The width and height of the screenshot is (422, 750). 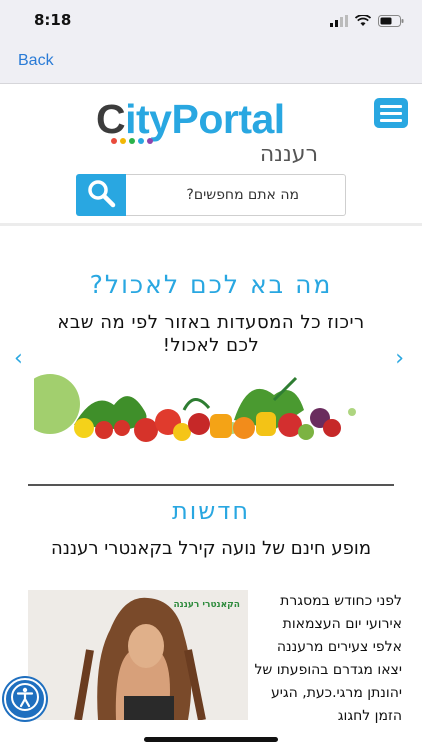 I want to click on accessibility-button, so click(x=25, y=699).